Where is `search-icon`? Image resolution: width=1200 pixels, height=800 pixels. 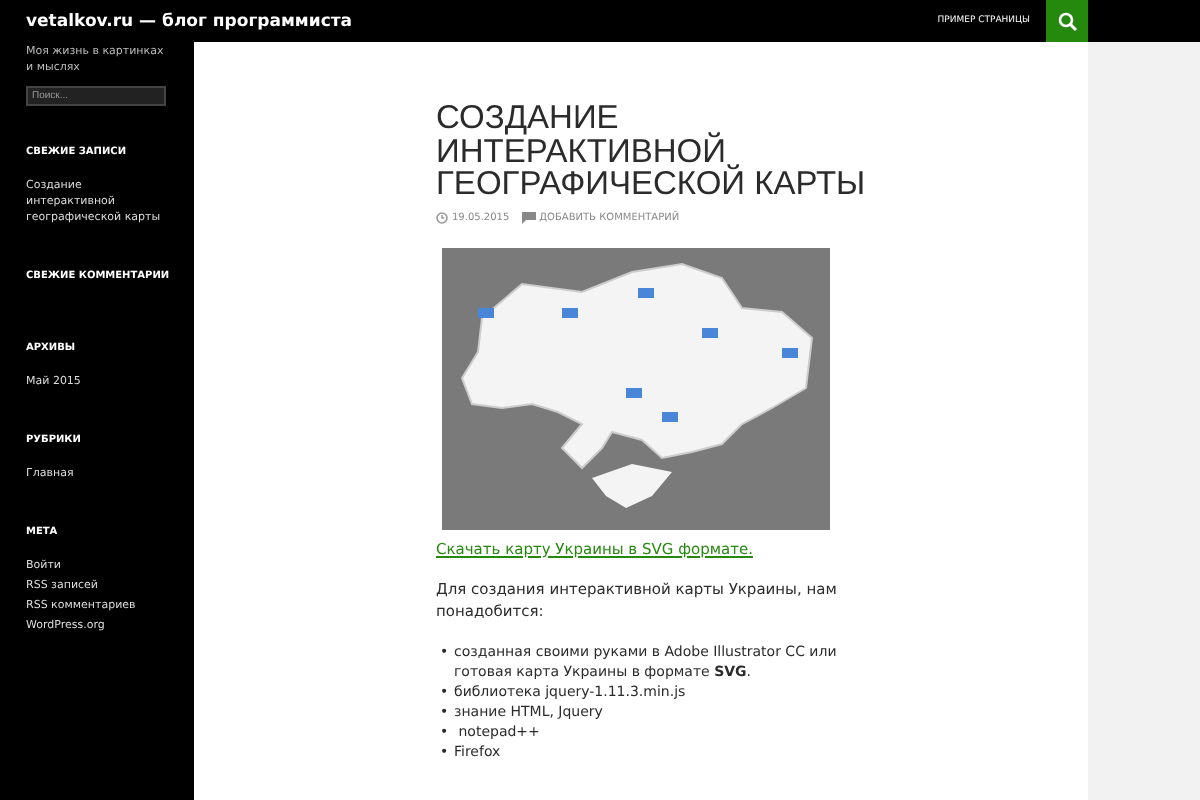 search-icon is located at coordinates (1067, 21).